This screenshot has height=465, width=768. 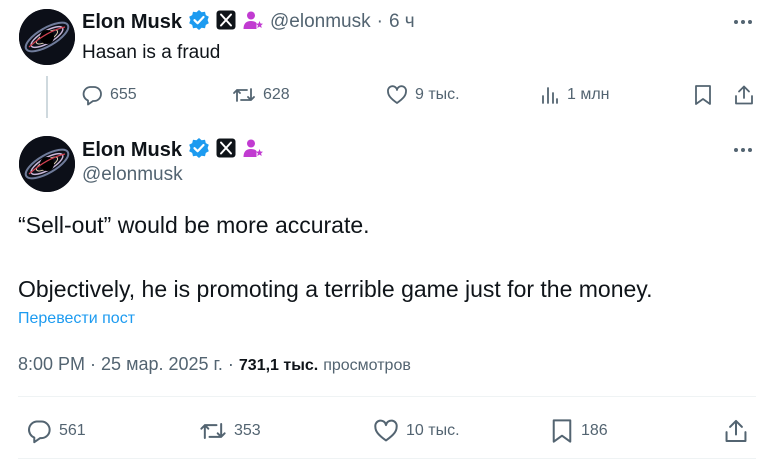 I want to click on repost-count: 628, so click(x=276, y=94).